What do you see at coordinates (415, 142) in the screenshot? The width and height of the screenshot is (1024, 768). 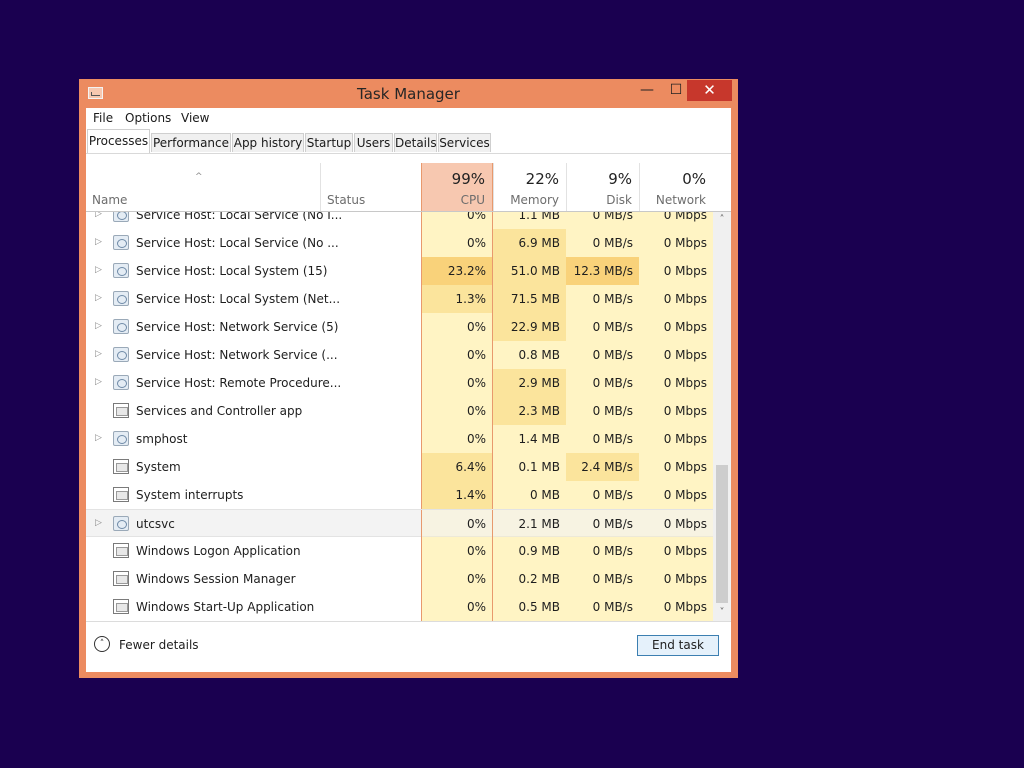 I see `tab-details: Details` at bounding box center [415, 142].